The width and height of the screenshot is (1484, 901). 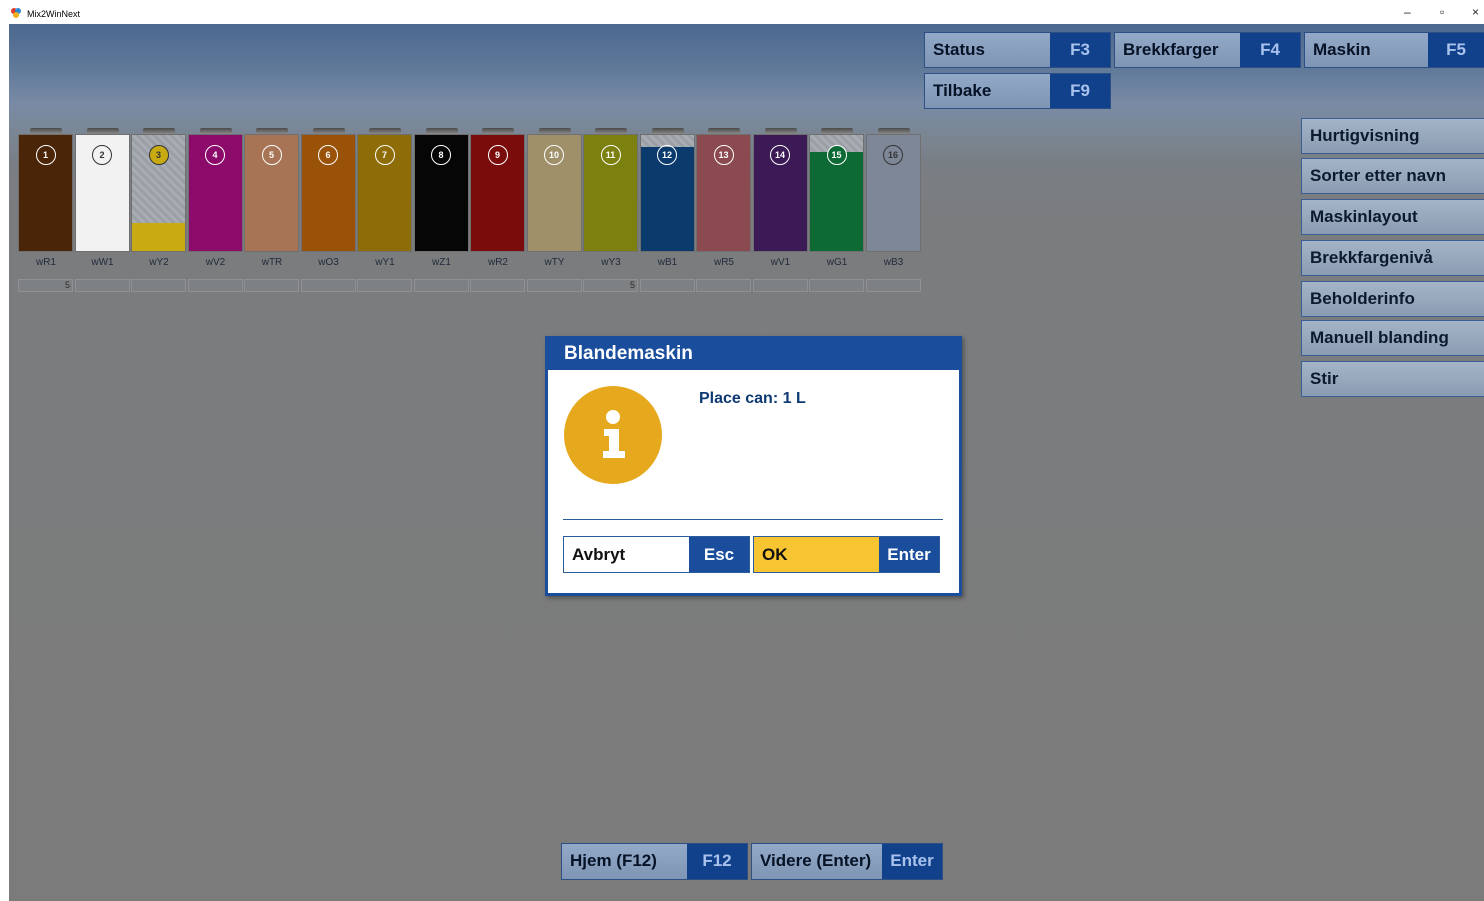 I want to click on canister-label: wY1, so click(x=385, y=262).